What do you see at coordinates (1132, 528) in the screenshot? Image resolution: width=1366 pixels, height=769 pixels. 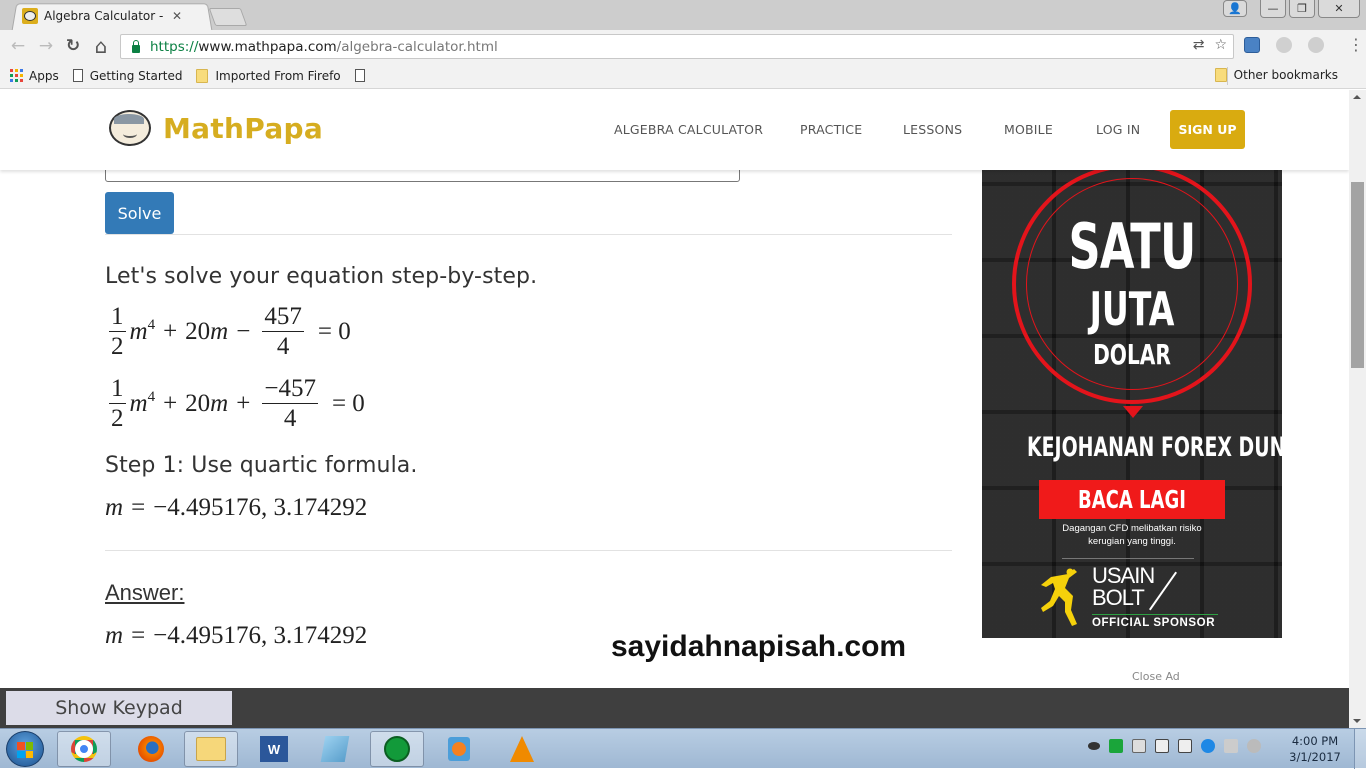 I see `ad-disclaimer-line: Dagangan CFD melibatkan risiko` at bounding box center [1132, 528].